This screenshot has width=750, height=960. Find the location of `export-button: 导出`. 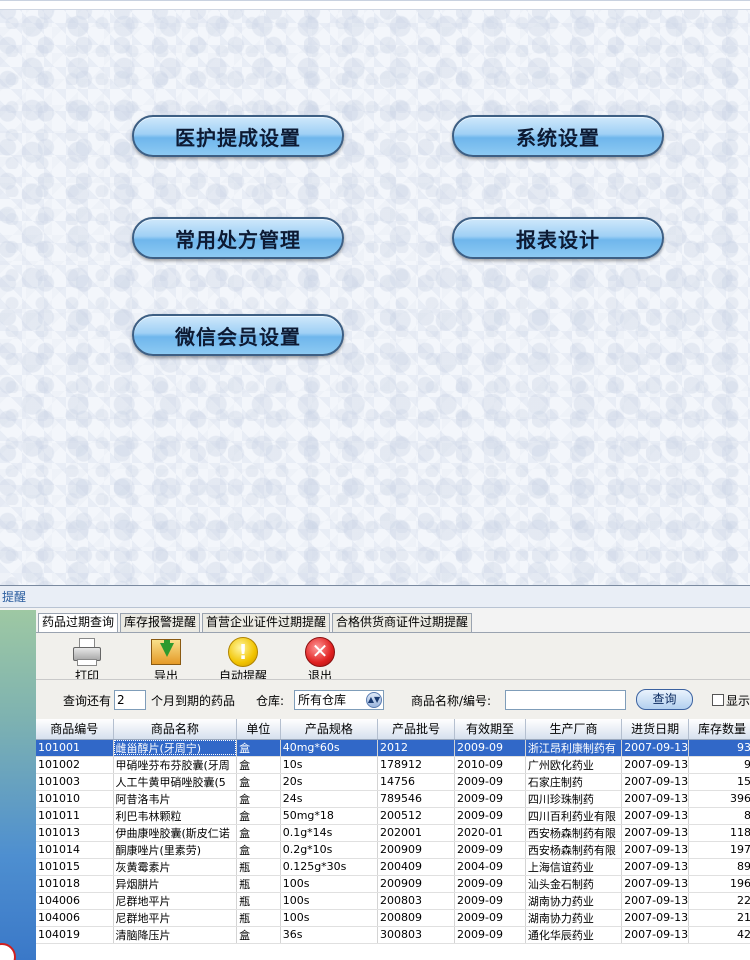

export-button: 导出 is located at coordinates (166, 660).